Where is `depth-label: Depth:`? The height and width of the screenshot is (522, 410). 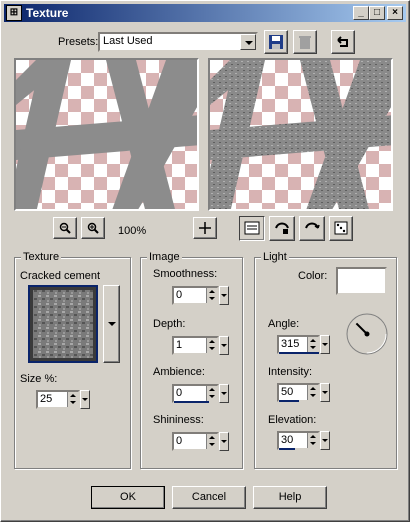 depth-label: Depth: is located at coordinates (169, 324).